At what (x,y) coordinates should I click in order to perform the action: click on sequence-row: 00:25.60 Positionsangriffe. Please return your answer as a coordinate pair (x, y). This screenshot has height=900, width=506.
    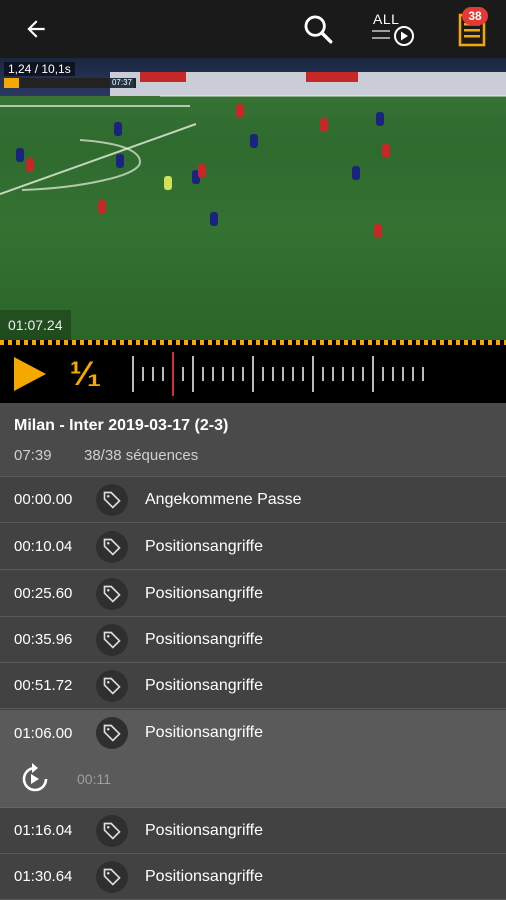
    Looking at the image, I should click on (253, 594).